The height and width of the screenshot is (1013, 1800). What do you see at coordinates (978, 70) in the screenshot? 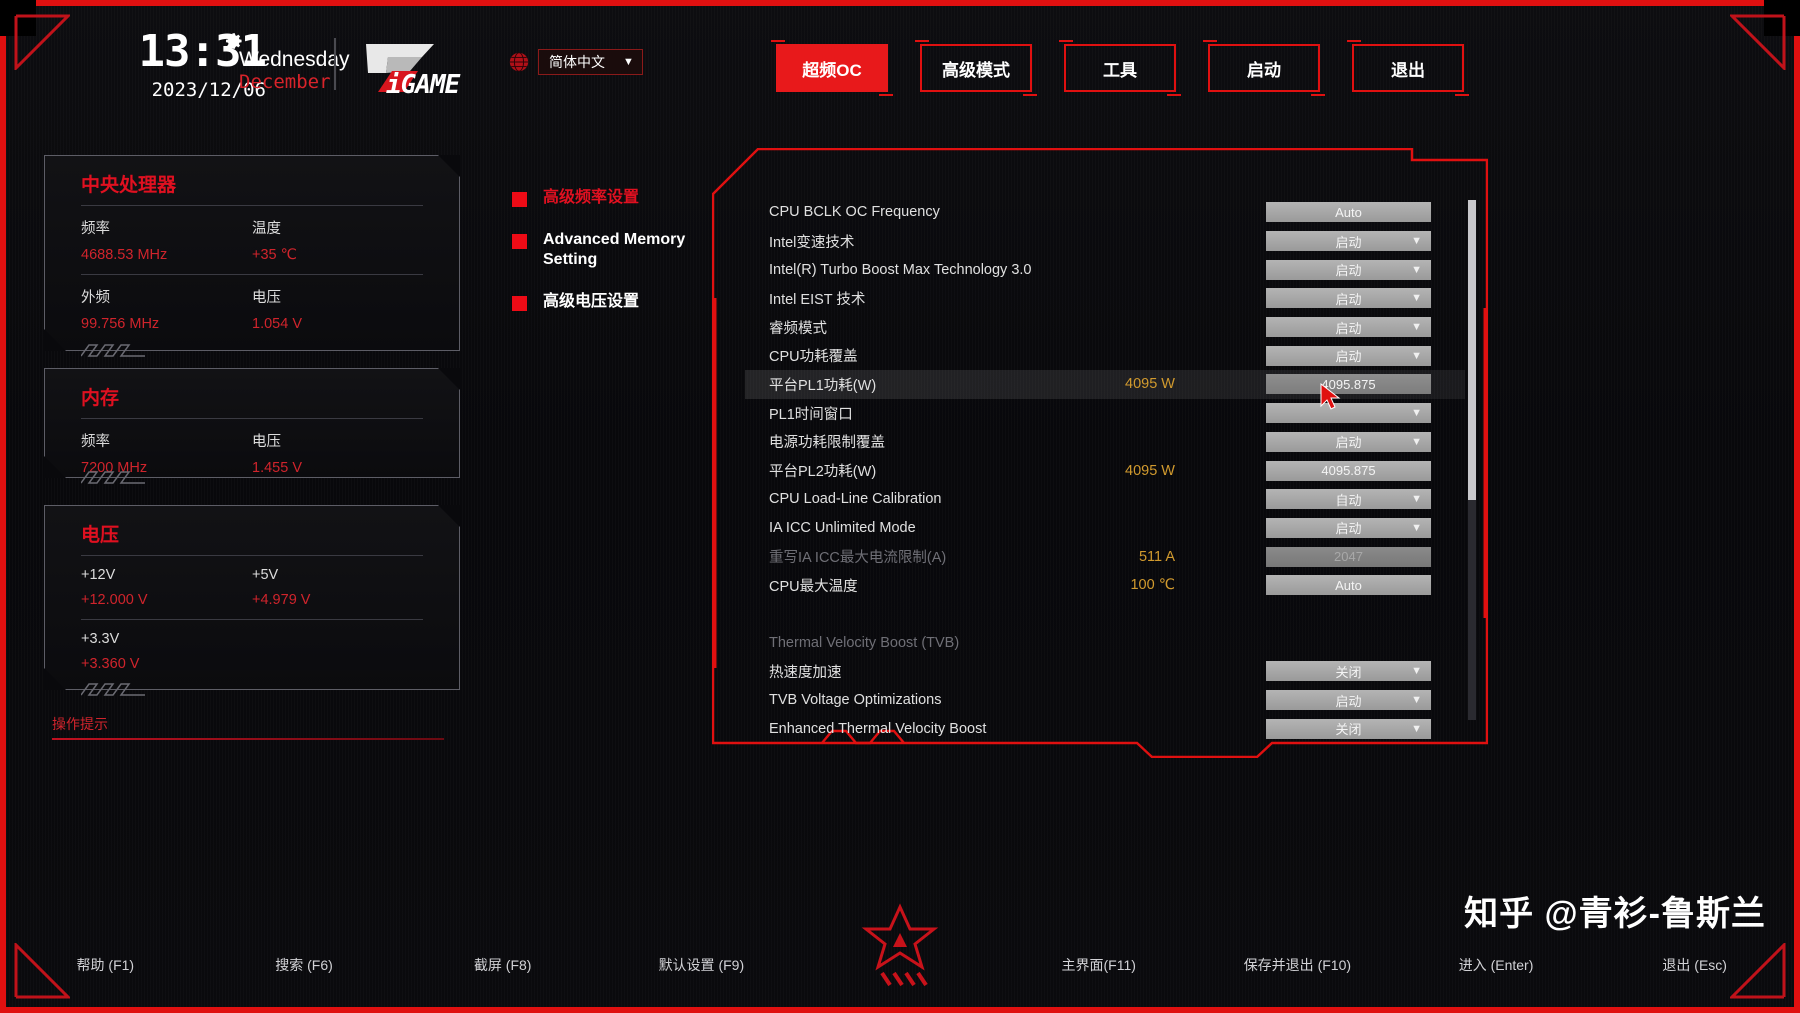
I see `nav-button-1: 高级模式` at bounding box center [978, 70].